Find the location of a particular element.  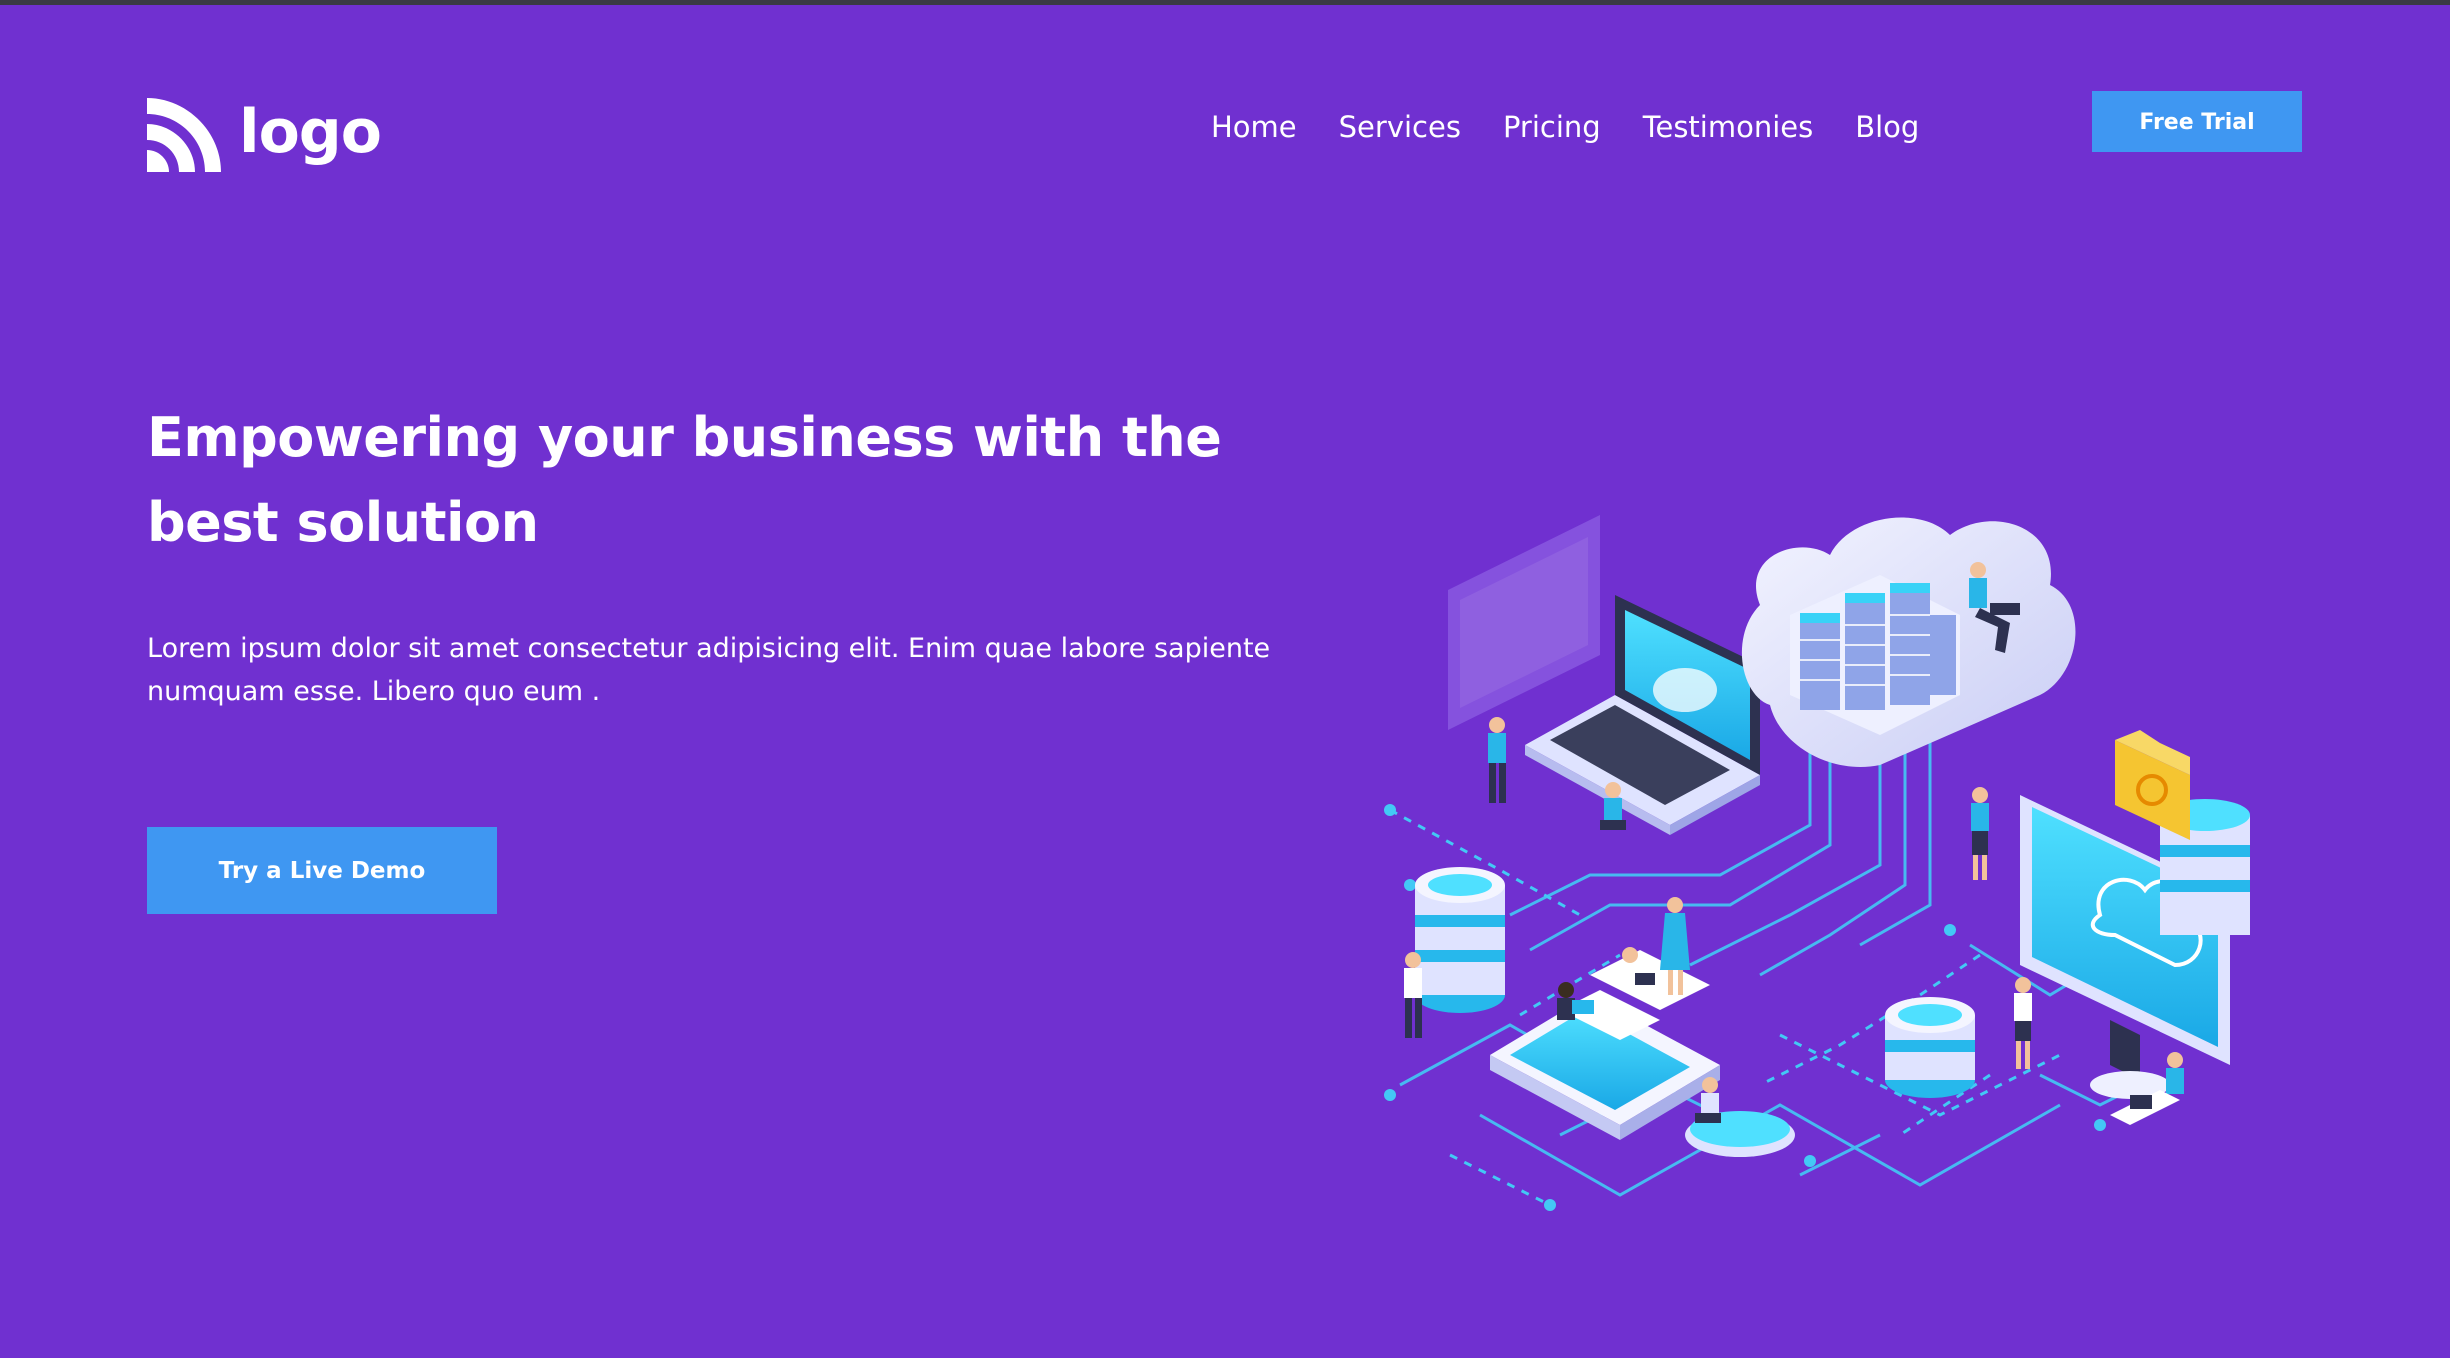

database-right is located at coordinates (1930, 1047).